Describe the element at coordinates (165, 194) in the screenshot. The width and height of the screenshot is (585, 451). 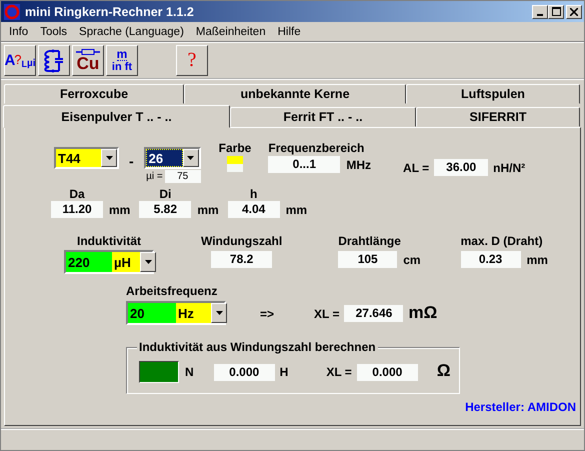
I see `dimension-label: Di` at that location.